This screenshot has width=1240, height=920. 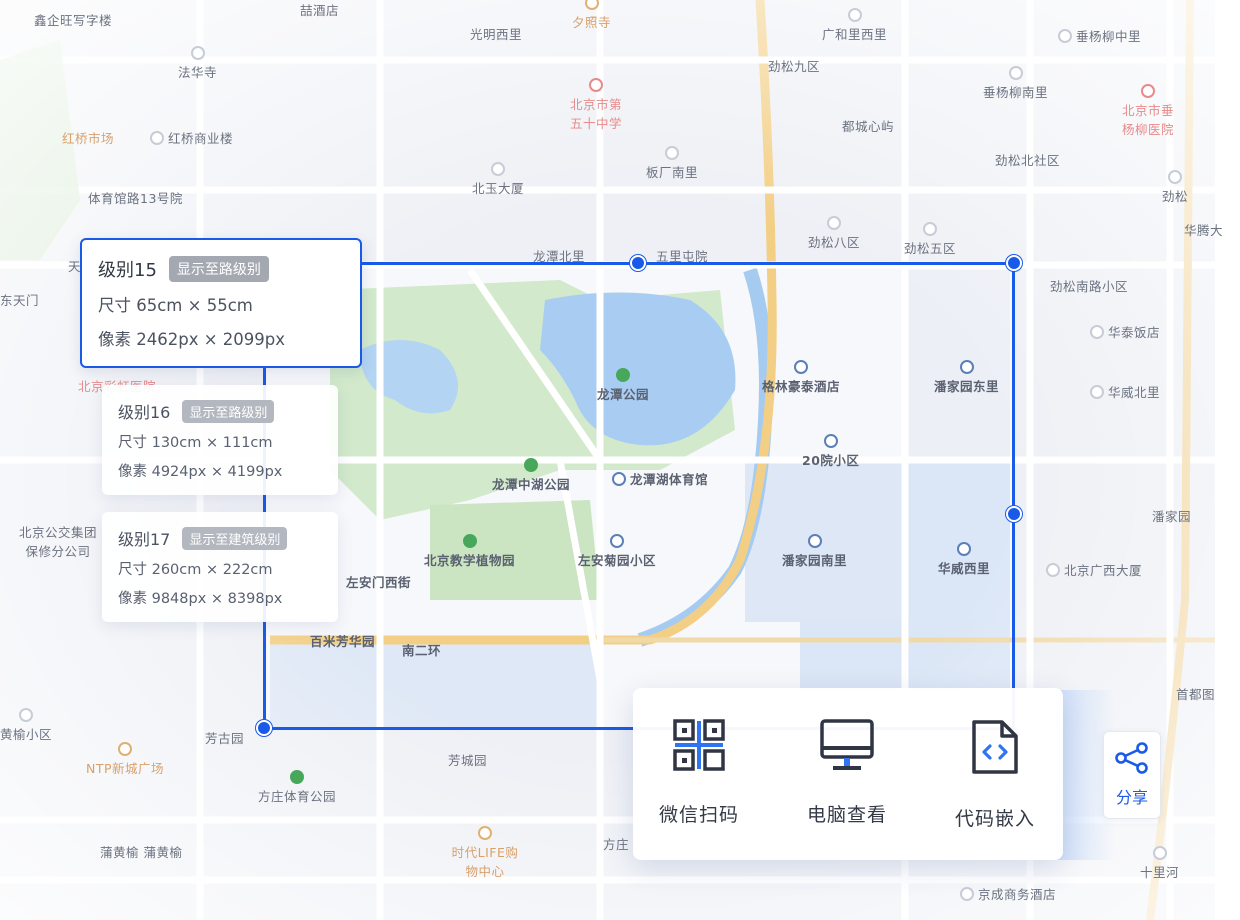 I want to click on share-icon, so click(x=1132, y=760).